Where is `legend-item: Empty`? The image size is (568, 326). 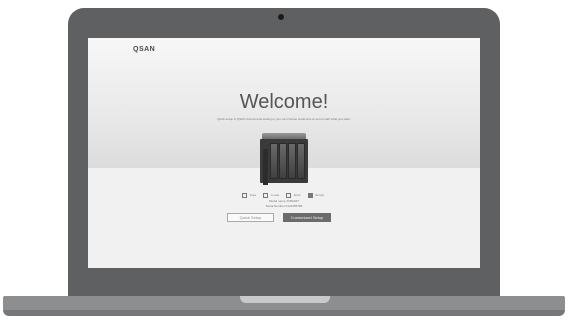
legend-item: Empty is located at coordinates (317, 195).